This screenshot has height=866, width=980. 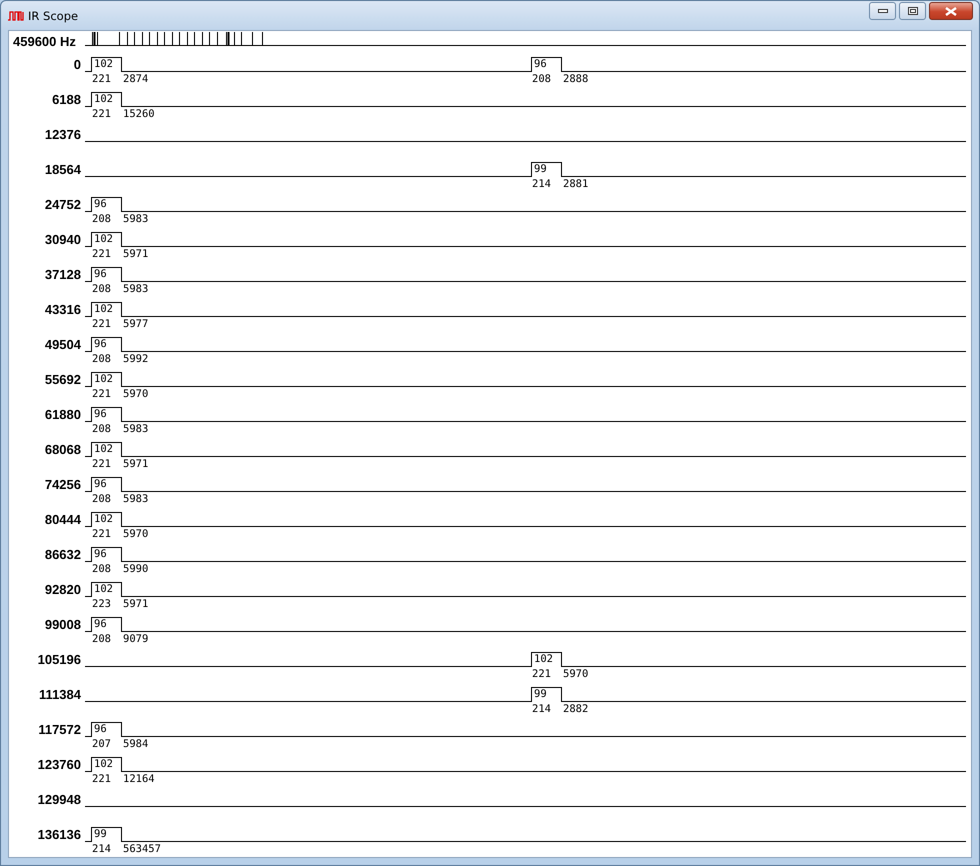 What do you see at coordinates (44, 41) in the screenshot?
I see `frequency-label: 459600 Hz` at bounding box center [44, 41].